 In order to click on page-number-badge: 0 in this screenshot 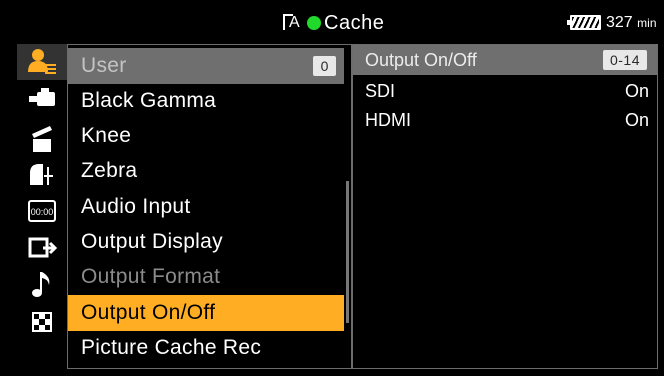, I will do `click(324, 66)`.